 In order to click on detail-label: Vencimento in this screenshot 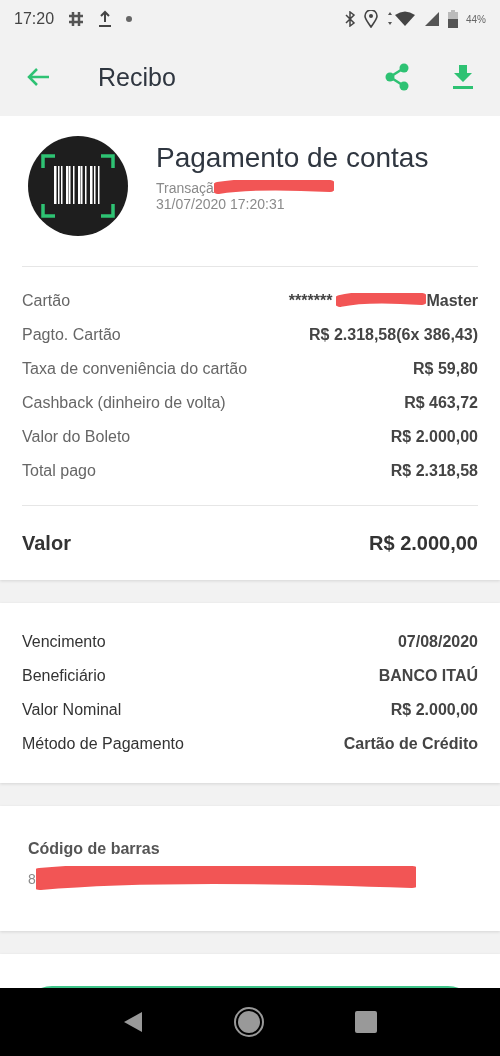, I will do `click(64, 642)`.